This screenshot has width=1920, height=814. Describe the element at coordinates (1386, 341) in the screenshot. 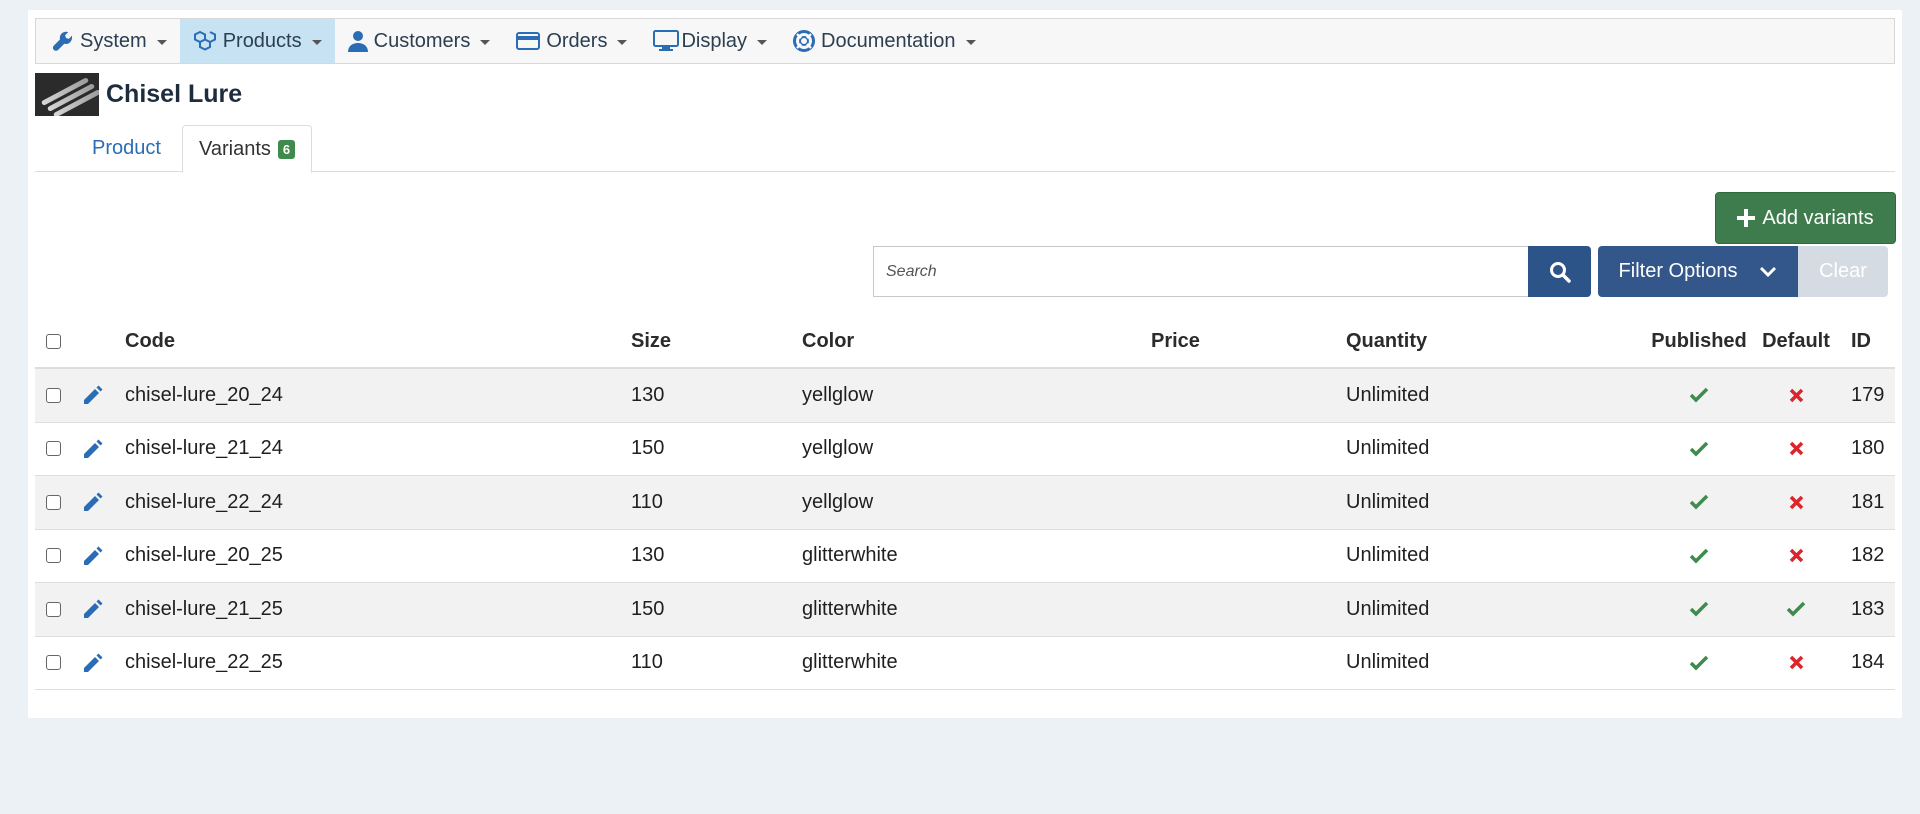

I see `header-quantity: Quantity` at that location.